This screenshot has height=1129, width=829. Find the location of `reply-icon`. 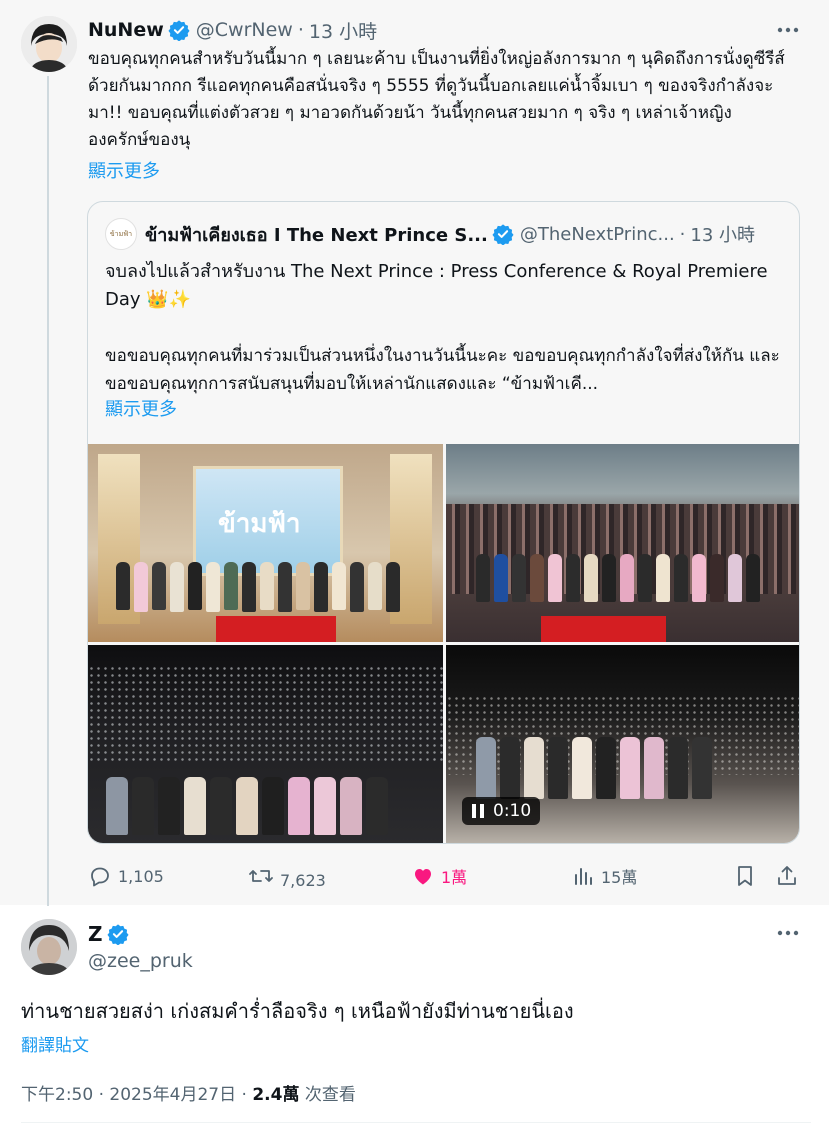

reply-icon is located at coordinates (100, 877).